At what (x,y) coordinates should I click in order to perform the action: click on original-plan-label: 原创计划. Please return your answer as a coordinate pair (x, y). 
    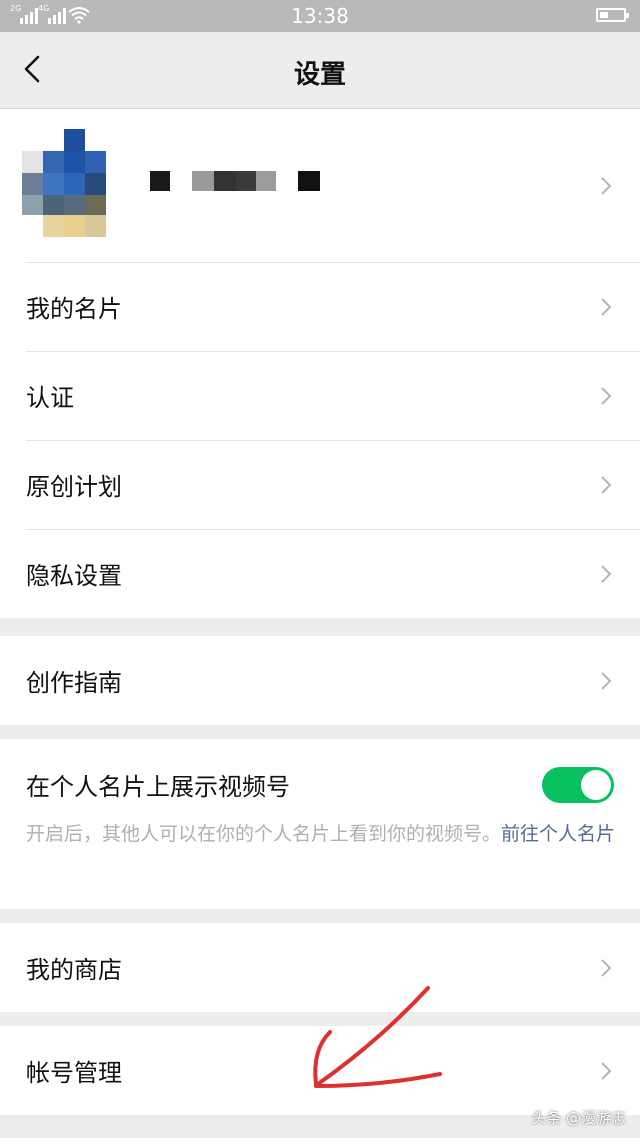
    Looking at the image, I should click on (74, 487).